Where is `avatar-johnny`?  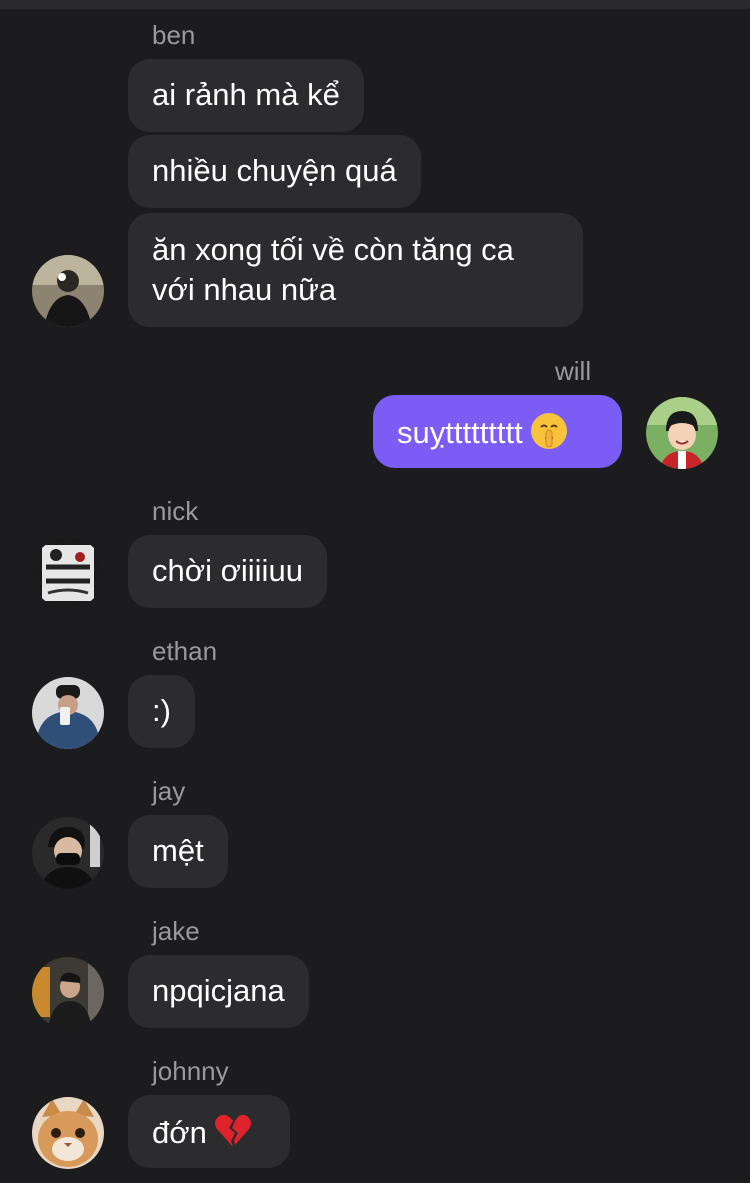 avatar-johnny is located at coordinates (68, 1133).